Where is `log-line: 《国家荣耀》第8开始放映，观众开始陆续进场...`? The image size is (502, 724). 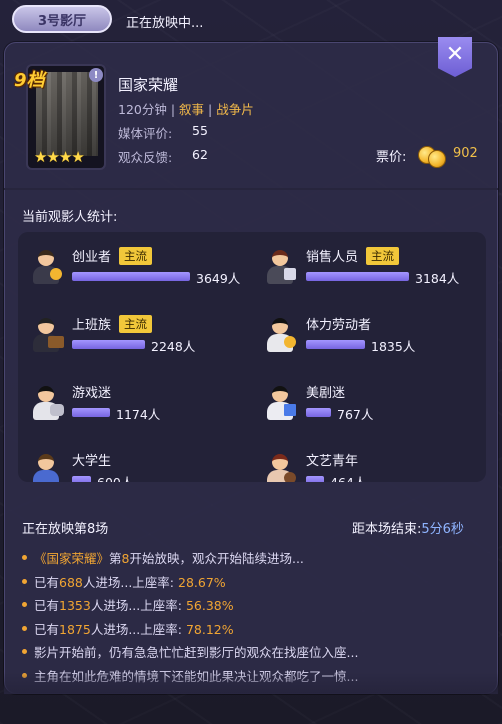
log-line: 《国家荣耀》第8开始放映，观众开始陆续进场... is located at coordinates (250, 560).